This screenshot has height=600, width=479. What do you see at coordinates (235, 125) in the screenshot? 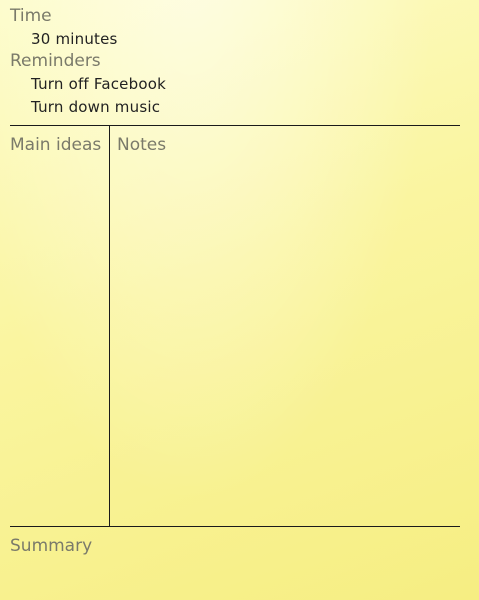
I see `top-divider-line` at bounding box center [235, 125].